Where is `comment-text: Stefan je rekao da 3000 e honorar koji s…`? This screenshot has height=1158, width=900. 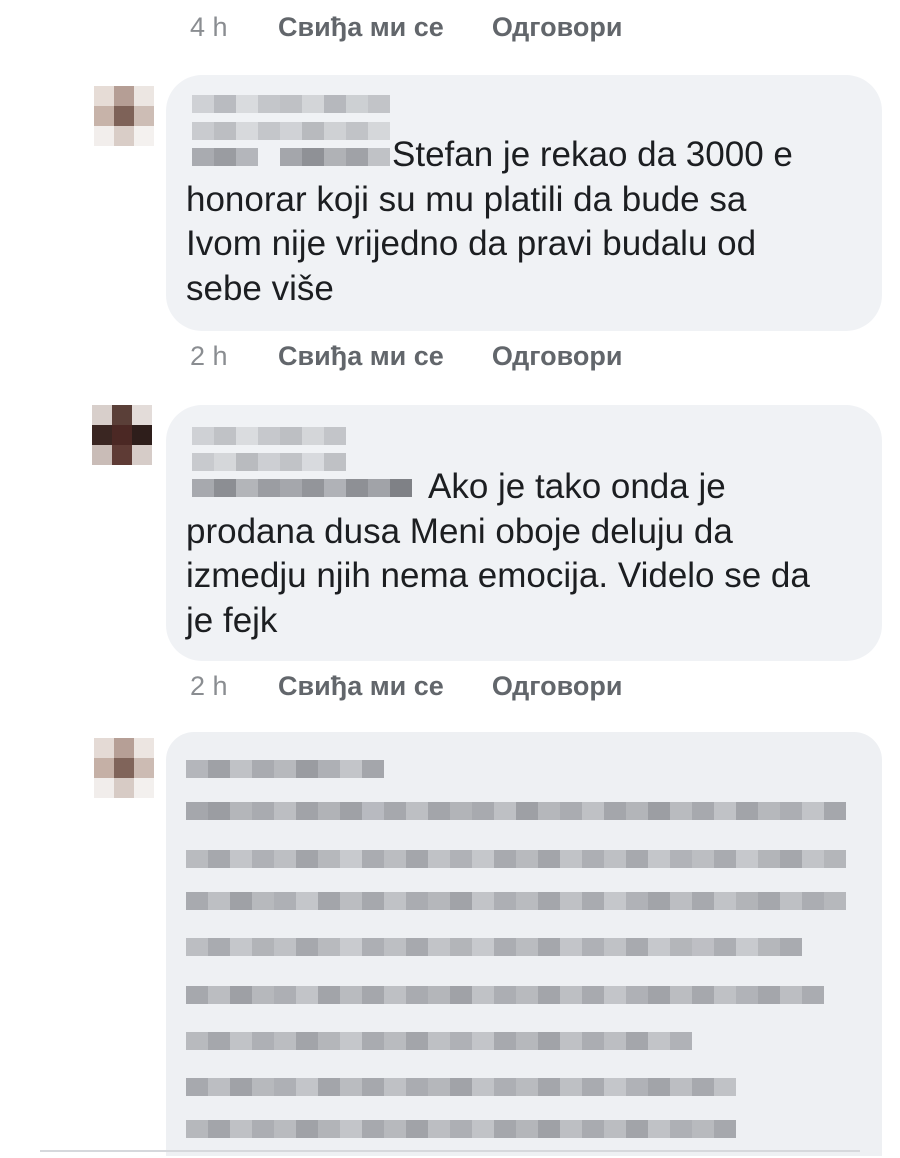
comment-text: Stefan je rekao da 3000 e honorar koji s… is located at coordinates (489, 221).